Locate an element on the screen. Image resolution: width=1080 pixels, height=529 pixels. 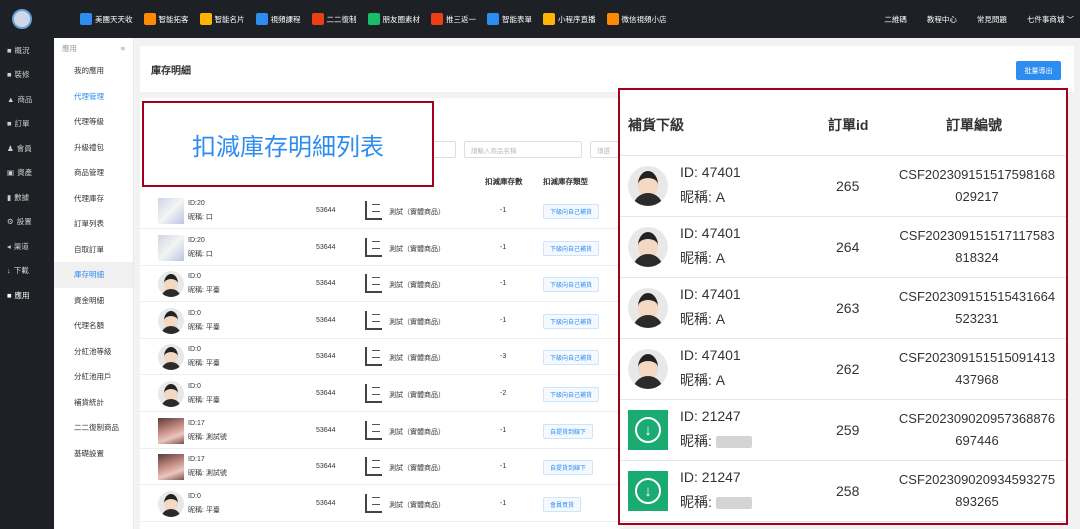
page-title: 庫存明細 is located at coordinates (171, 71).